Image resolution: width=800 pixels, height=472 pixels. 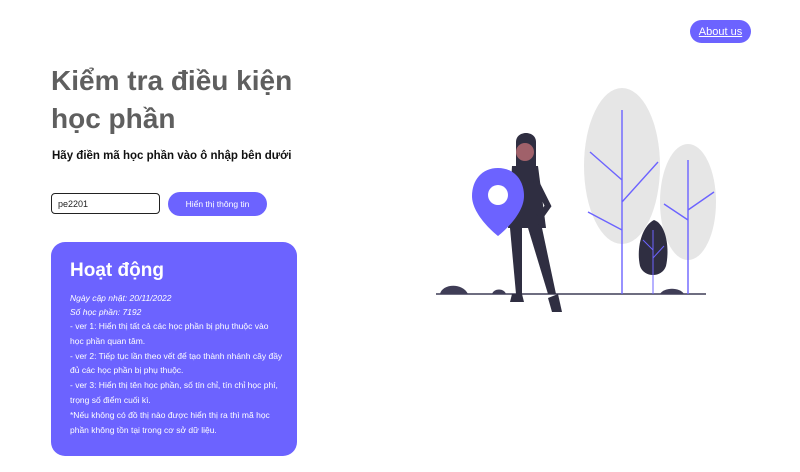 What do you see at coordinates (106, 312) in the screenshot?
I see `course-count: Số học phần: 7192` at bounding box center [106, 312].